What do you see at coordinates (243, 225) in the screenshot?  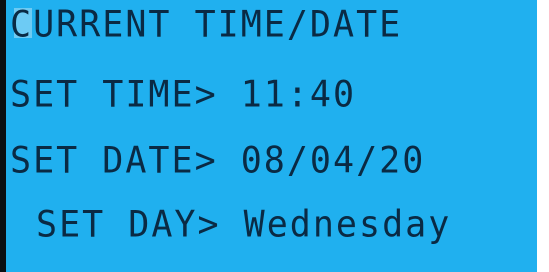 I see `menu-item-set-day: SET DAY> Wednesday` at bounding box center [243, 225].